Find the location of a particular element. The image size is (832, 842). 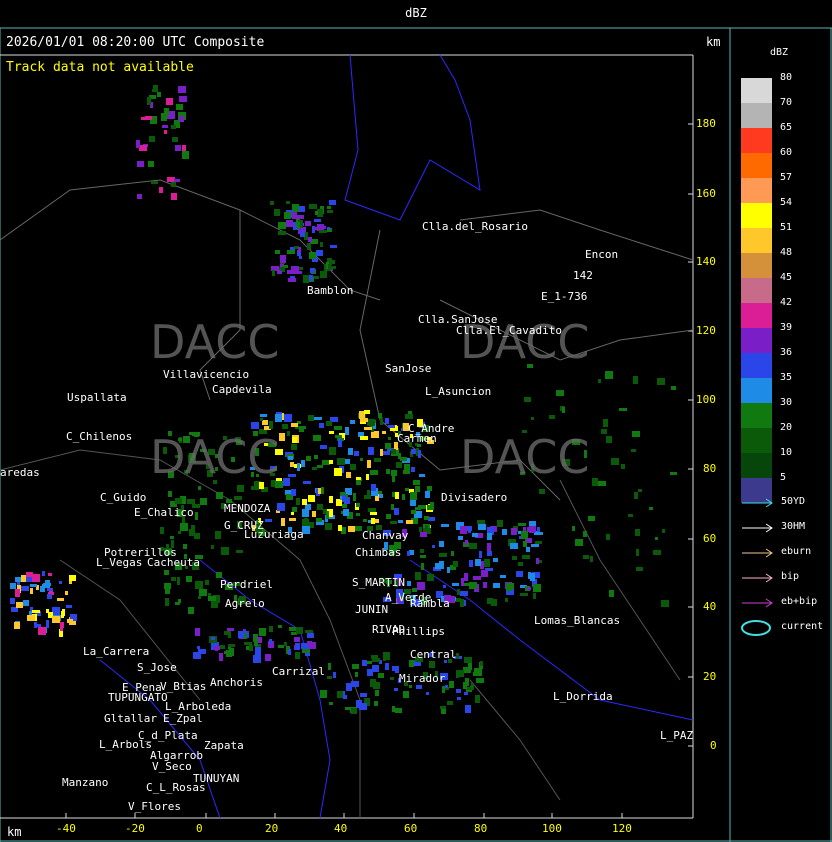

current-track-icon is located at coordinates (756, 628).